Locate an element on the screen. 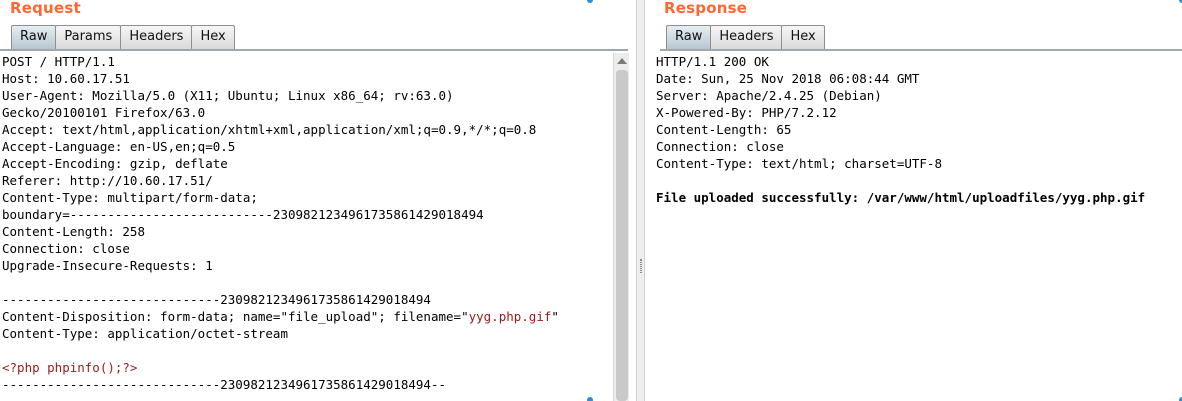  request-tab-divider is located at coordinates (314, 50).